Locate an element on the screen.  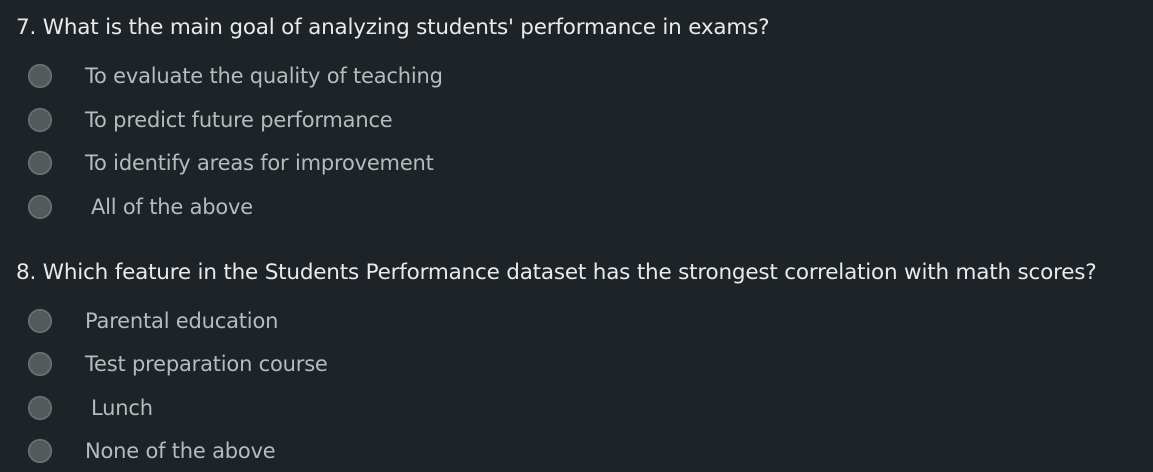
option-label: None of the above is located at coordinates (180, 451).